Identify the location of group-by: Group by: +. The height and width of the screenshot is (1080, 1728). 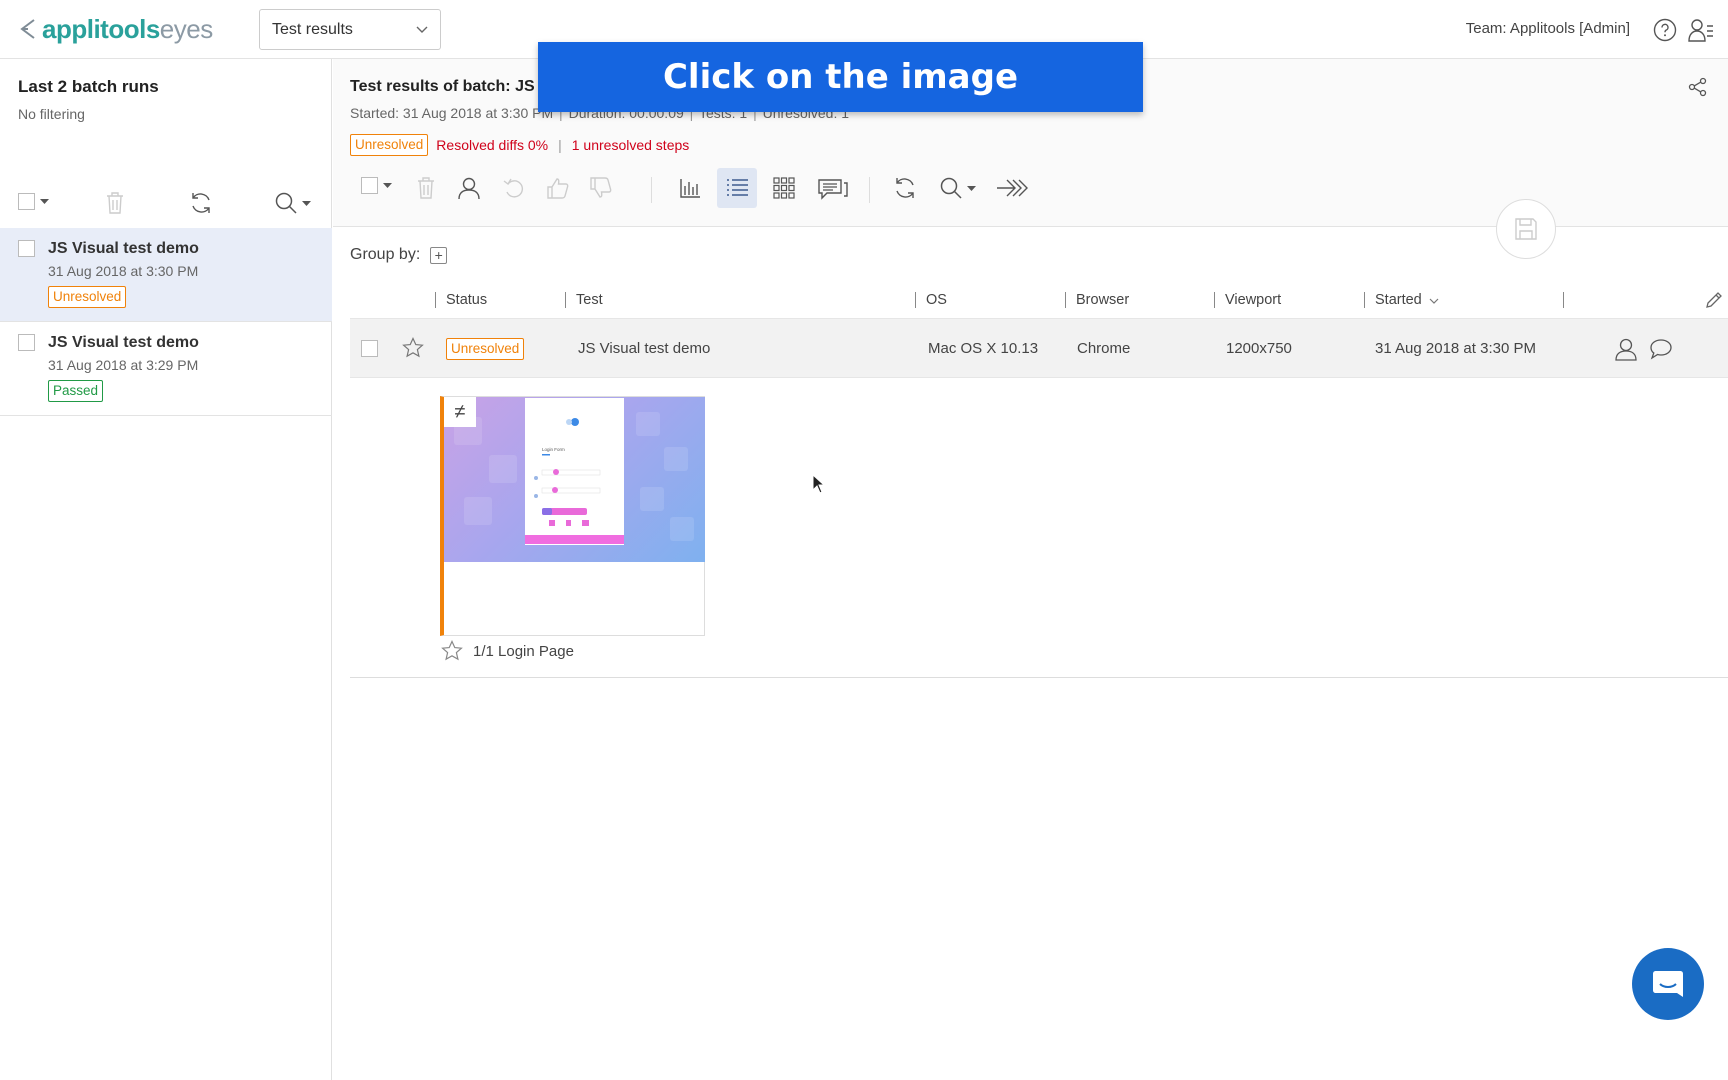
(399, 255).